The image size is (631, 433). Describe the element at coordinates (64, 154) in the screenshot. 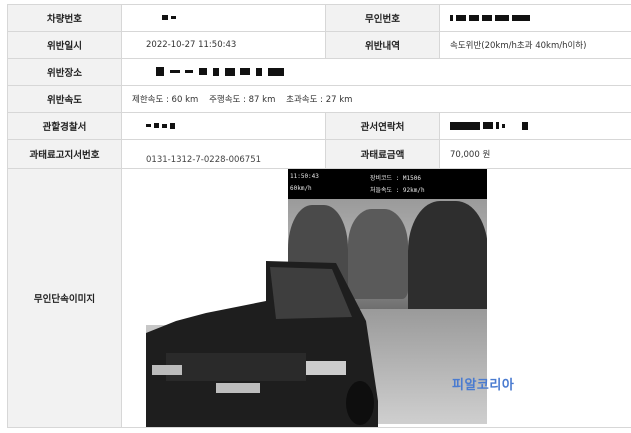

I see `label-fine-notice-no: 과태료고지서번호` at that location.